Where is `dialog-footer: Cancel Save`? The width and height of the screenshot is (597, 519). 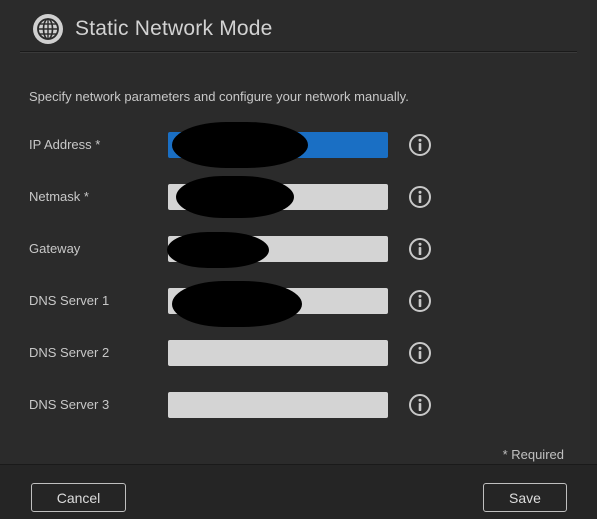
dialog-footer: Cancel Save is located at coordinates (298, 491).